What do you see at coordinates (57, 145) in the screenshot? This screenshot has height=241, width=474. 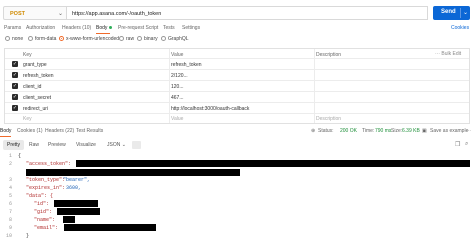 I see `view-preview: Preview` at bounding box center [57, 145].